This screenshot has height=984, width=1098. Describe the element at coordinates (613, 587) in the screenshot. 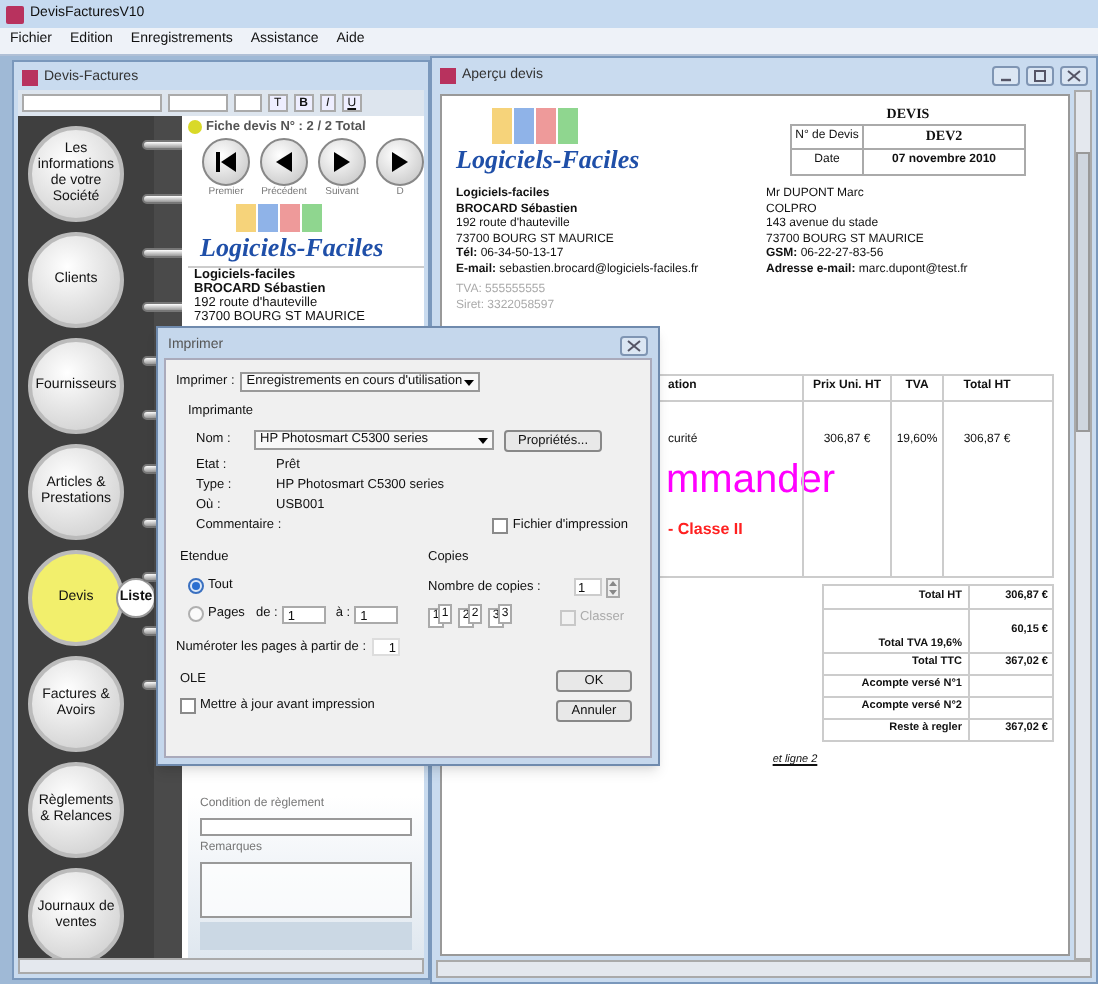

I see `spinner-icon` at that location.